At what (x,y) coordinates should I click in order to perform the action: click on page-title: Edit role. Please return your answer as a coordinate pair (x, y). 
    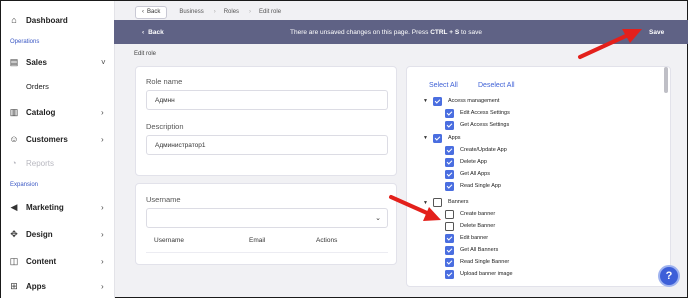
    Looking at the image, I should click on (145, 54).